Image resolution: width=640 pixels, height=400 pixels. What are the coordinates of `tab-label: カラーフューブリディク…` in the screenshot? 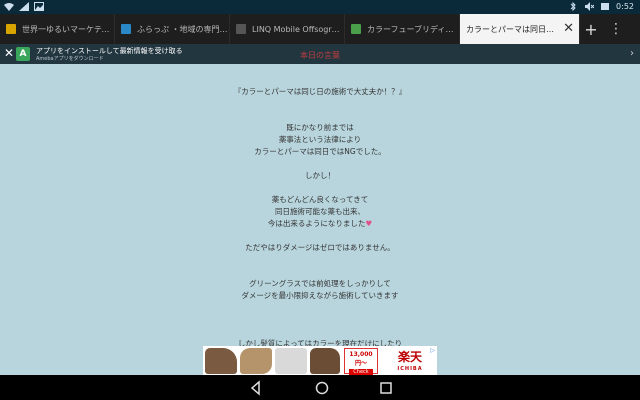 It's located at (413, 29).